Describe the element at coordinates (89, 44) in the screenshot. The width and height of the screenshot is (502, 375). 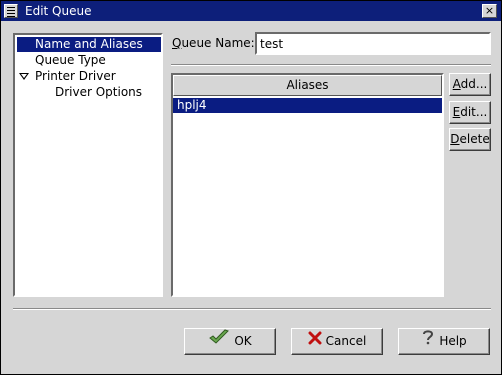
I see `tree-item-name-and-aliases: Name and Aliases` at that location.